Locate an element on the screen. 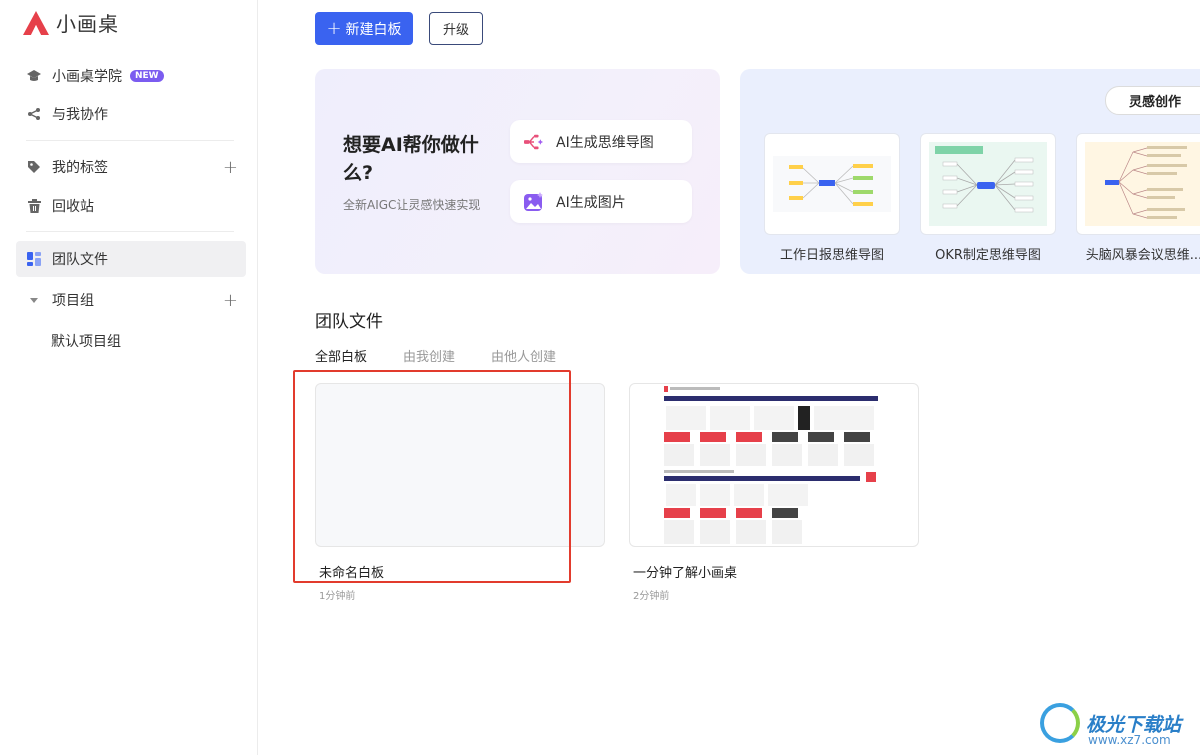  ai-banner: 想要AI帮你做什么? 全新AIGC让灵感快速实现 AI生成思维导图 AI生成图片 is located at coordinates (517, 171).